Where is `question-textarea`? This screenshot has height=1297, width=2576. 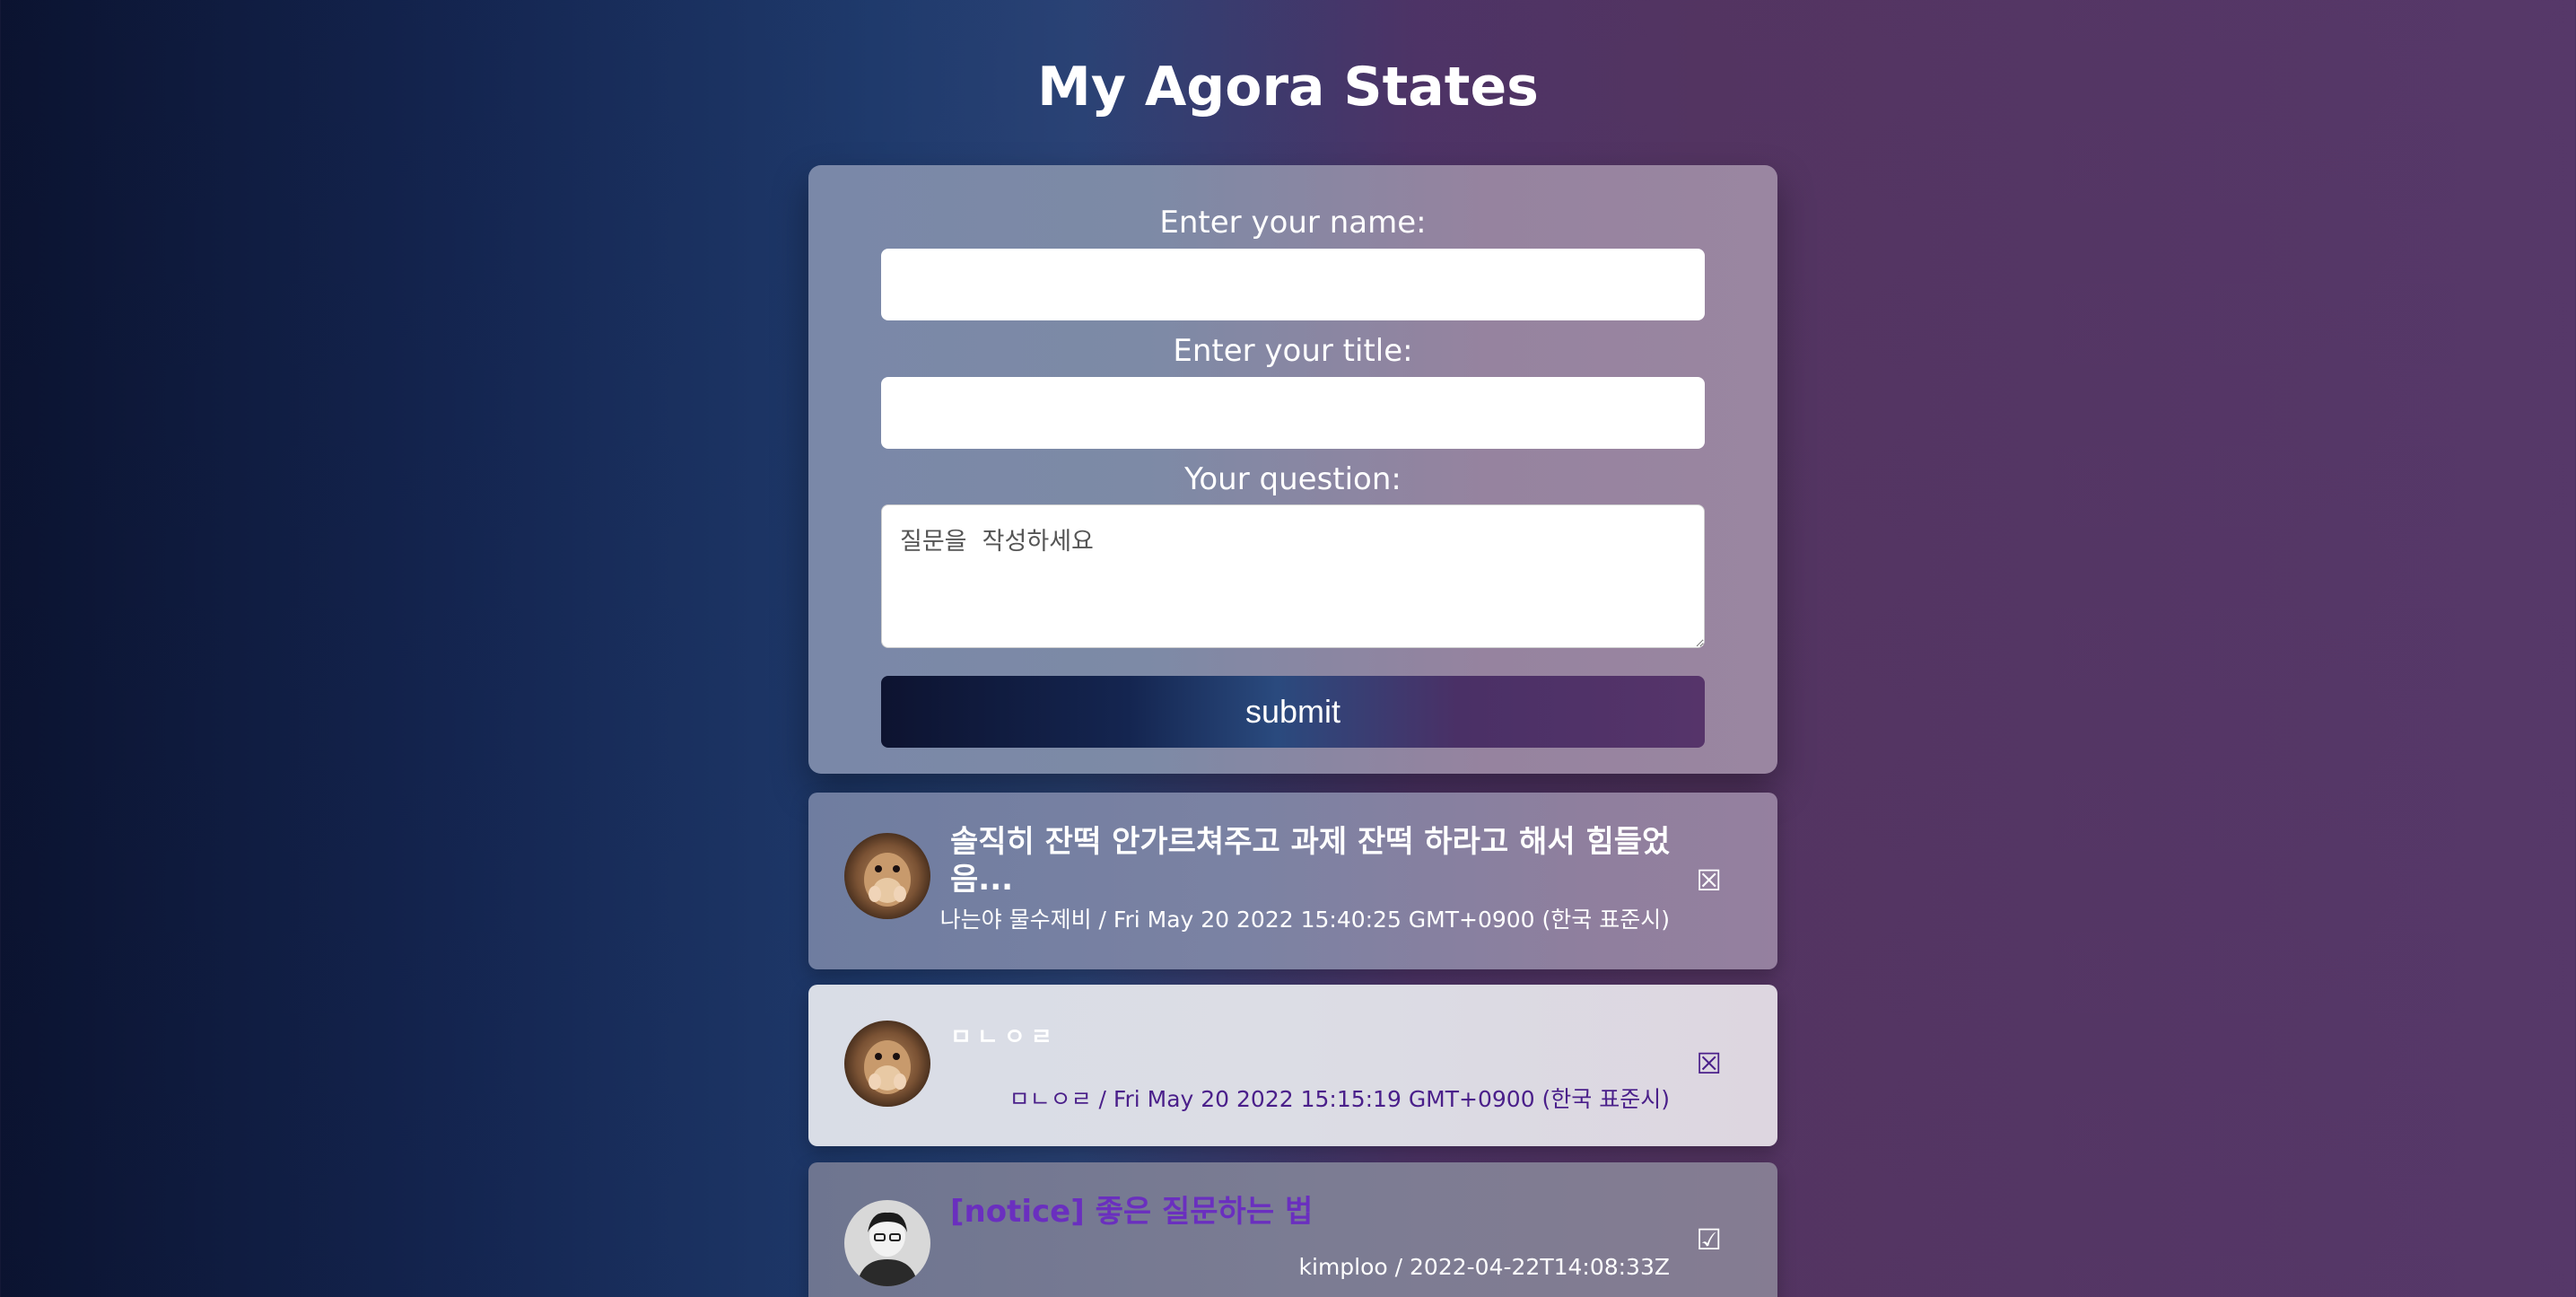 question-textarea is located at coordinates (1293, 576).